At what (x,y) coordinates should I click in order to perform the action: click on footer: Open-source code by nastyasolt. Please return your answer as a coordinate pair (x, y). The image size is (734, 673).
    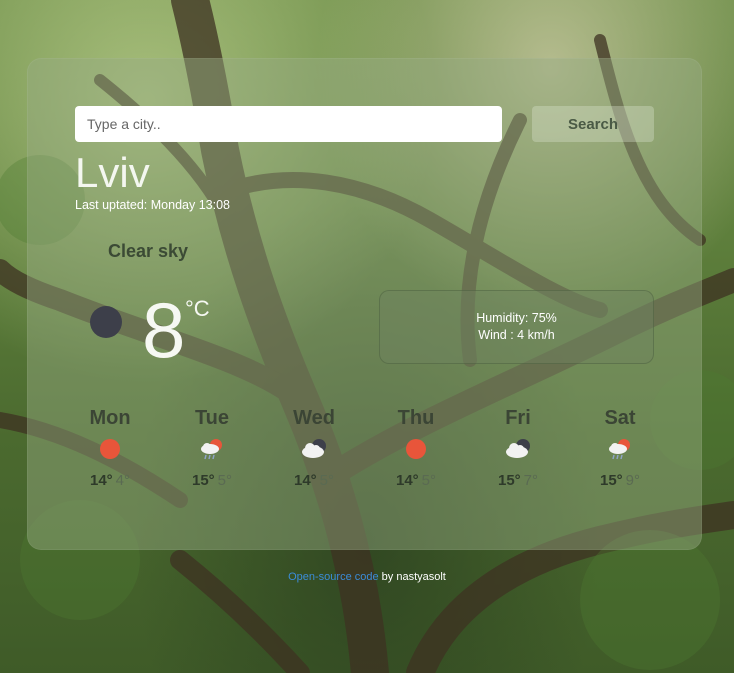
    Looking at the image, I should click on (367, 577).